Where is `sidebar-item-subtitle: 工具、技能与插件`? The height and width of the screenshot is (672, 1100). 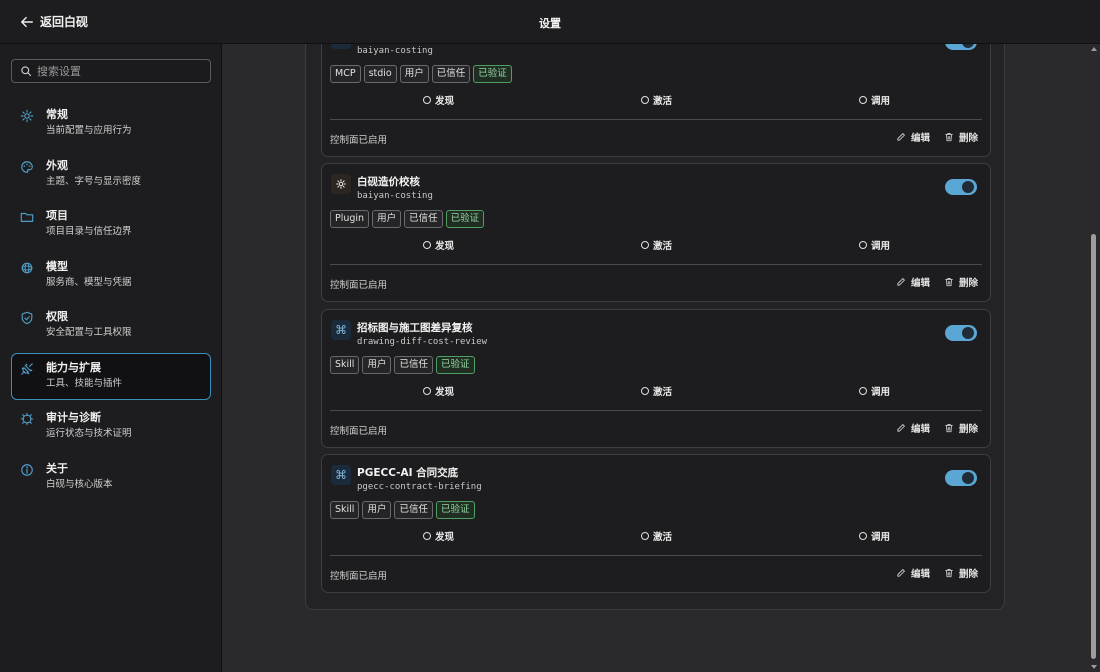
sidebar-item-subtitle: 工具、技能与插件 is located at coordinates (84, 383).